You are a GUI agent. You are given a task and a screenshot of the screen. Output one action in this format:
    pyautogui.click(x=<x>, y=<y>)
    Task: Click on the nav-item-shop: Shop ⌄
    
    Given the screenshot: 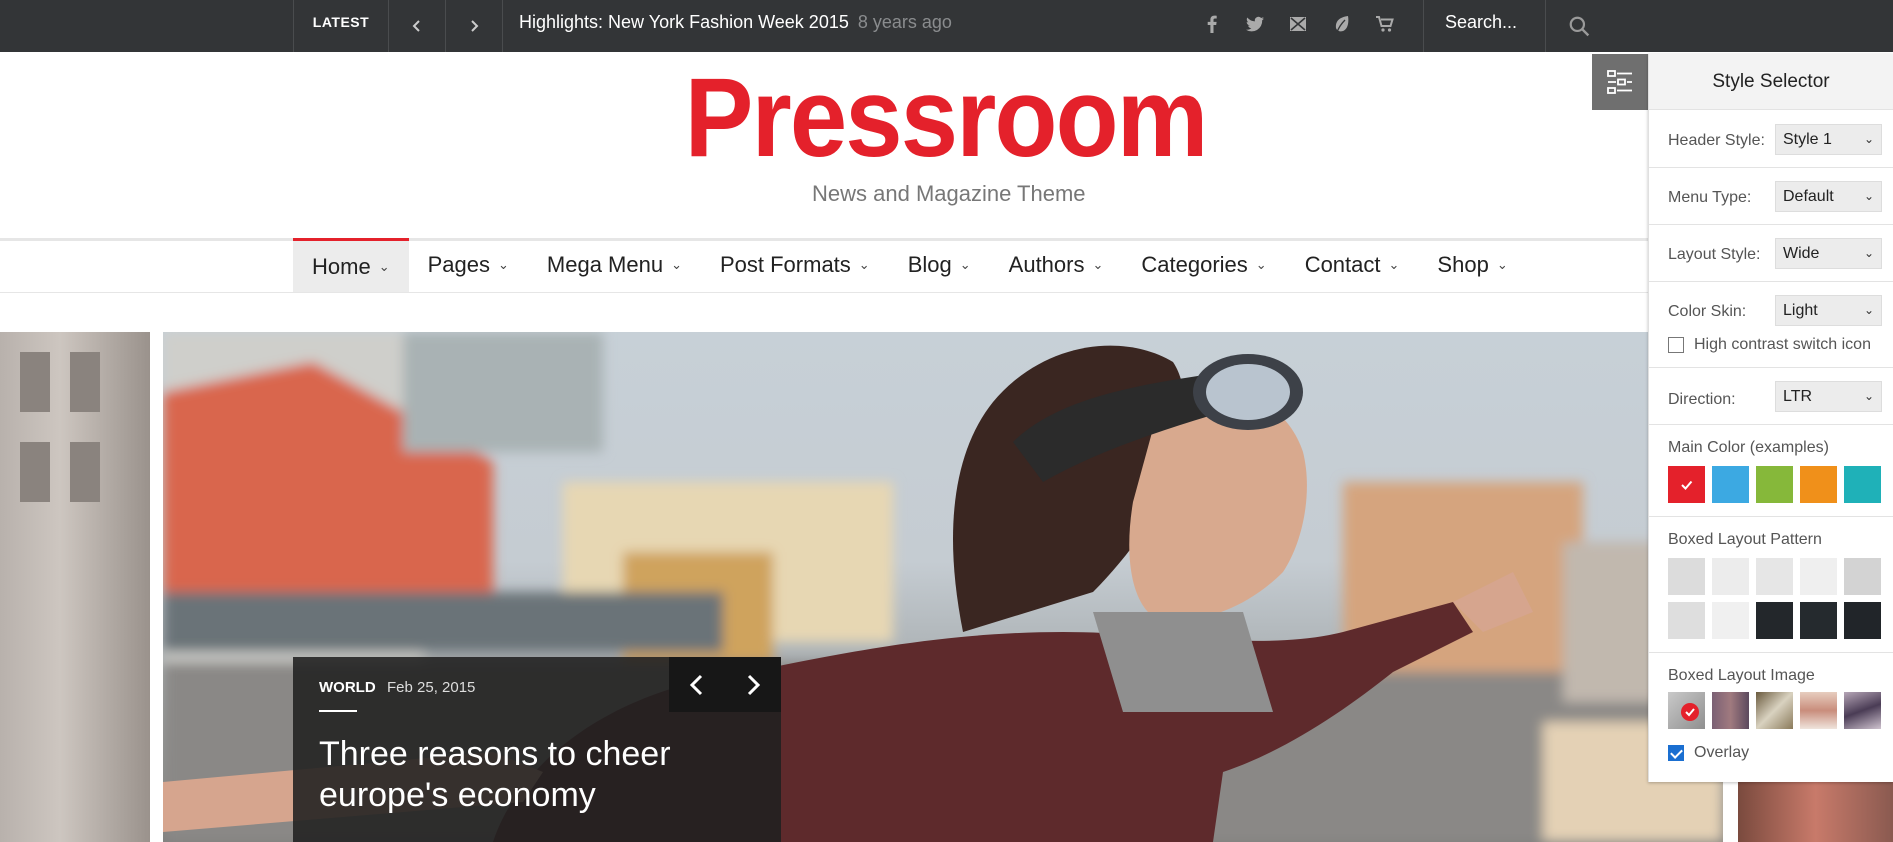 What is the action you would take?
    pyautogui.click(x=1472, y=265)
    